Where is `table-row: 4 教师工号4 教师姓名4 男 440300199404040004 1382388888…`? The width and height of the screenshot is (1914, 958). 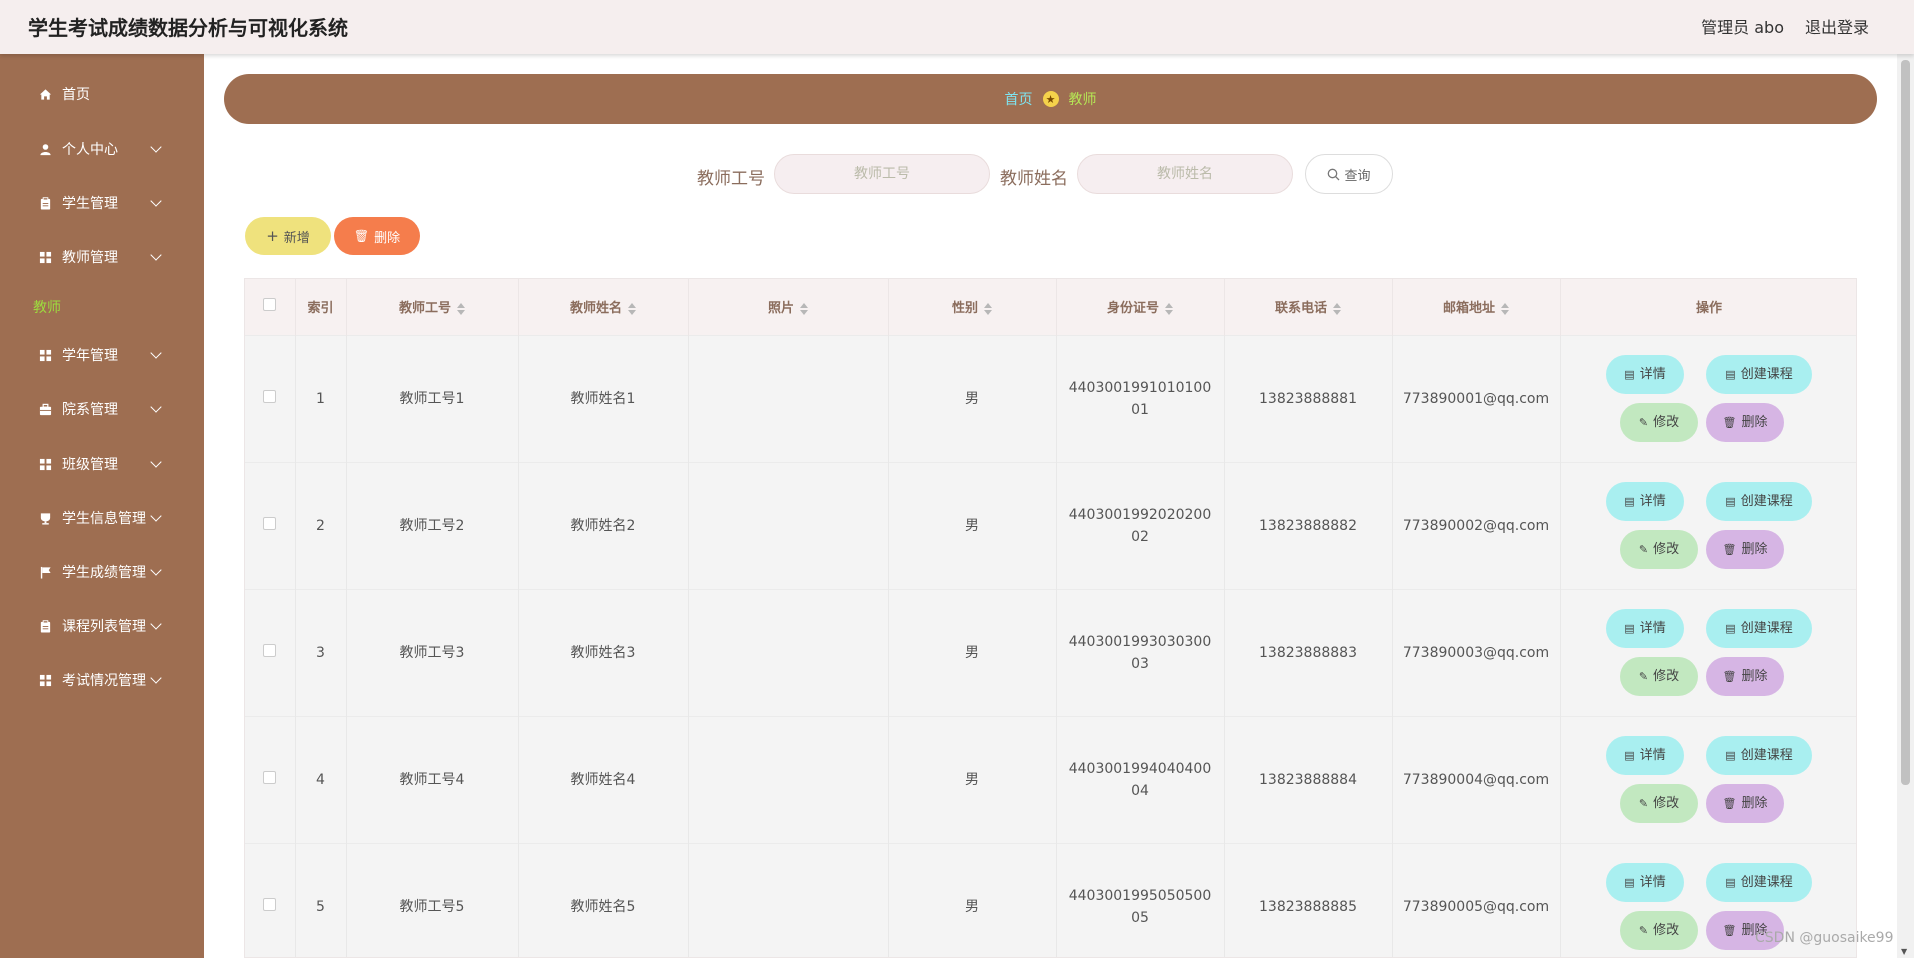
table-row: 4 教师工号4 教师姓名4 男 440300199404040004 1382388888… is located at coordinates (1050, 779).